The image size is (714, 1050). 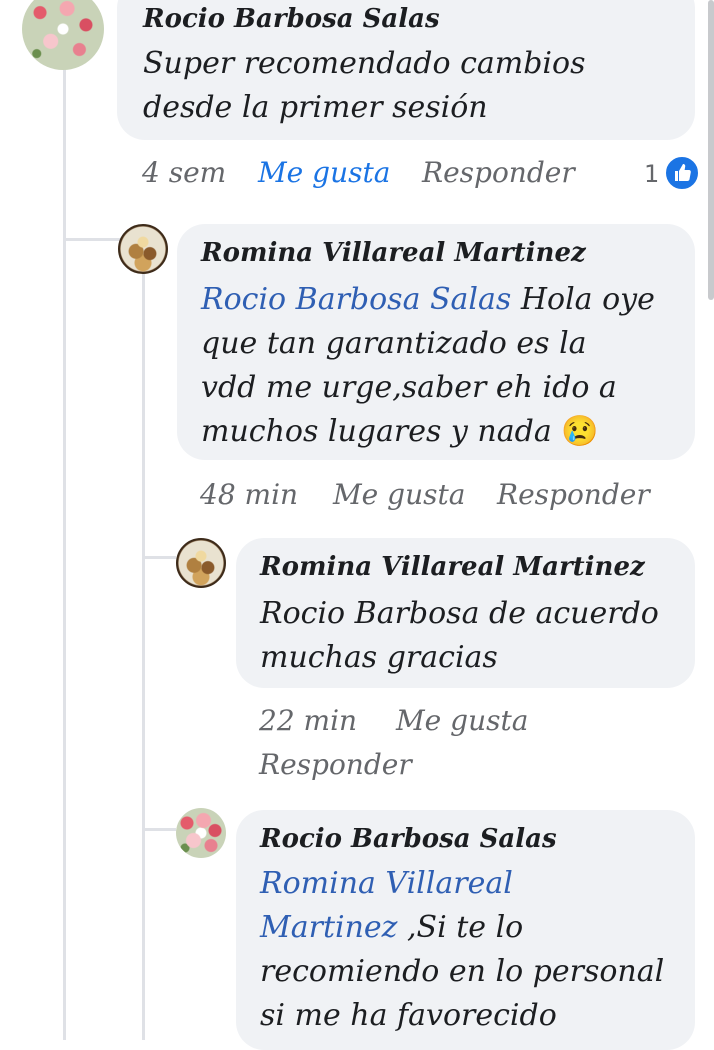 I want to click on comment-text-line: ,Si te lo, so click(x=460, y=927).